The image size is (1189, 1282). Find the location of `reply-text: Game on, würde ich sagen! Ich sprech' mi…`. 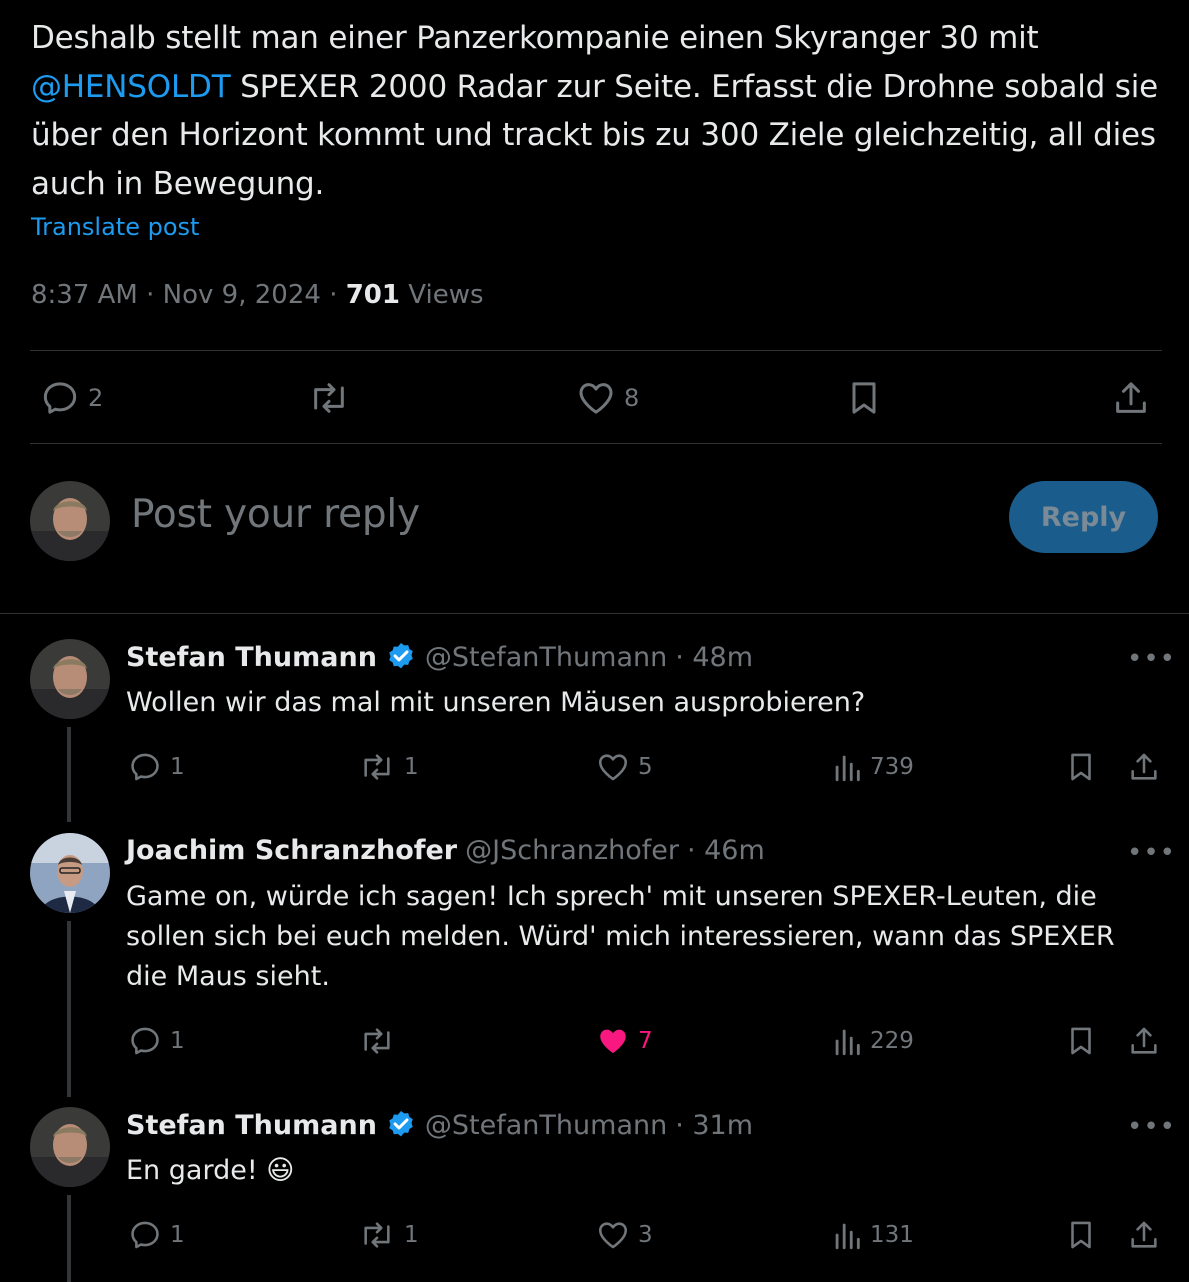

reply-text: Game on, würde ich sagen! Ich sprech' mi… is located at coordinates (646, 937).